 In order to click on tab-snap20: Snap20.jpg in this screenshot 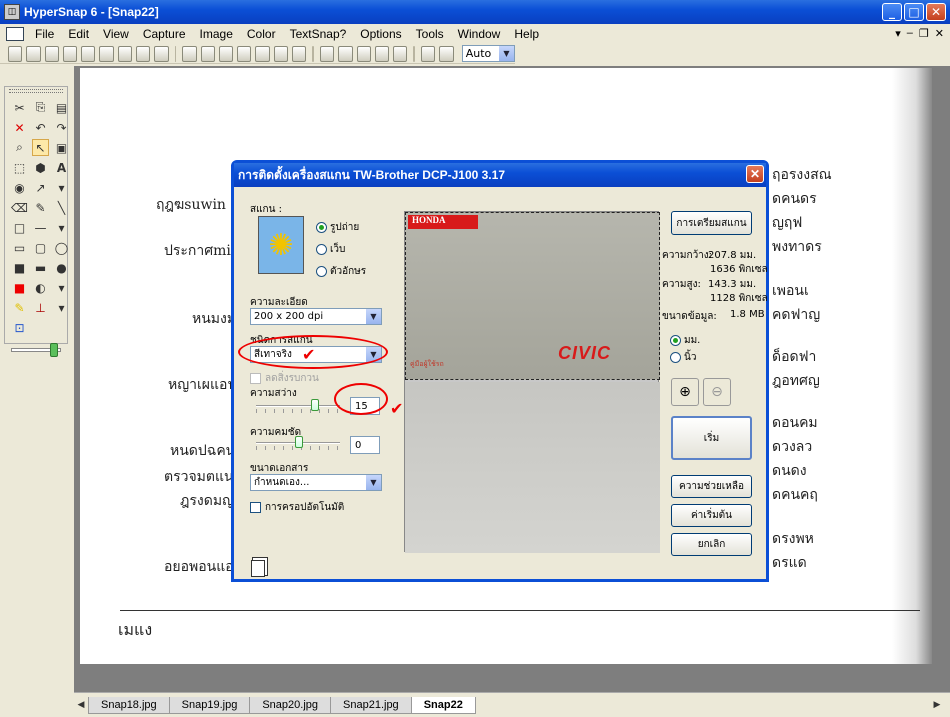, I will do `click(290, 705)`.